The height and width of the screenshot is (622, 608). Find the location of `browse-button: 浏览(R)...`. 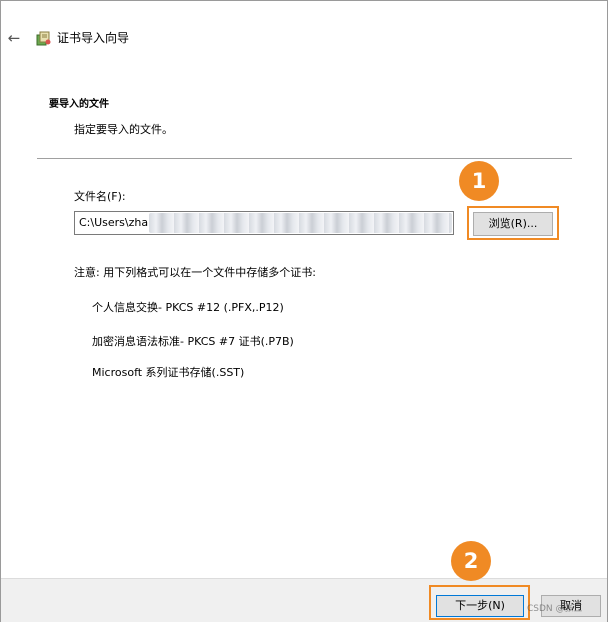

browse-button: 浏览(R)... is located at coordinates (513, 224).